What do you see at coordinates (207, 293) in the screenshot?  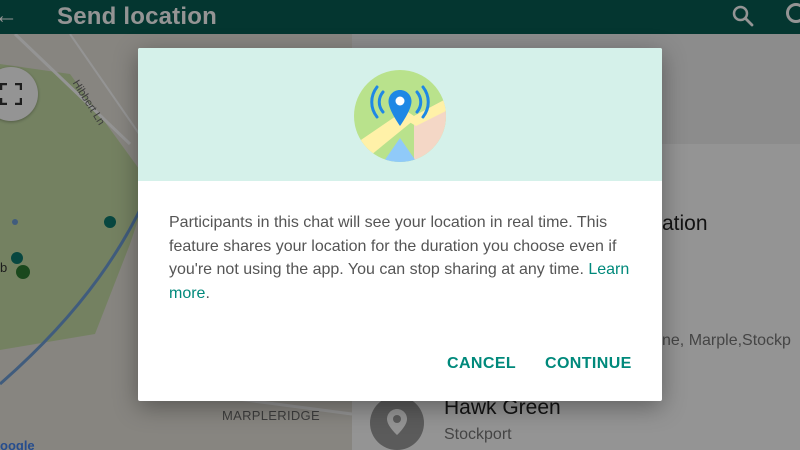 I see `dialog-message-suffix: .` at bounding box center [207, 293].